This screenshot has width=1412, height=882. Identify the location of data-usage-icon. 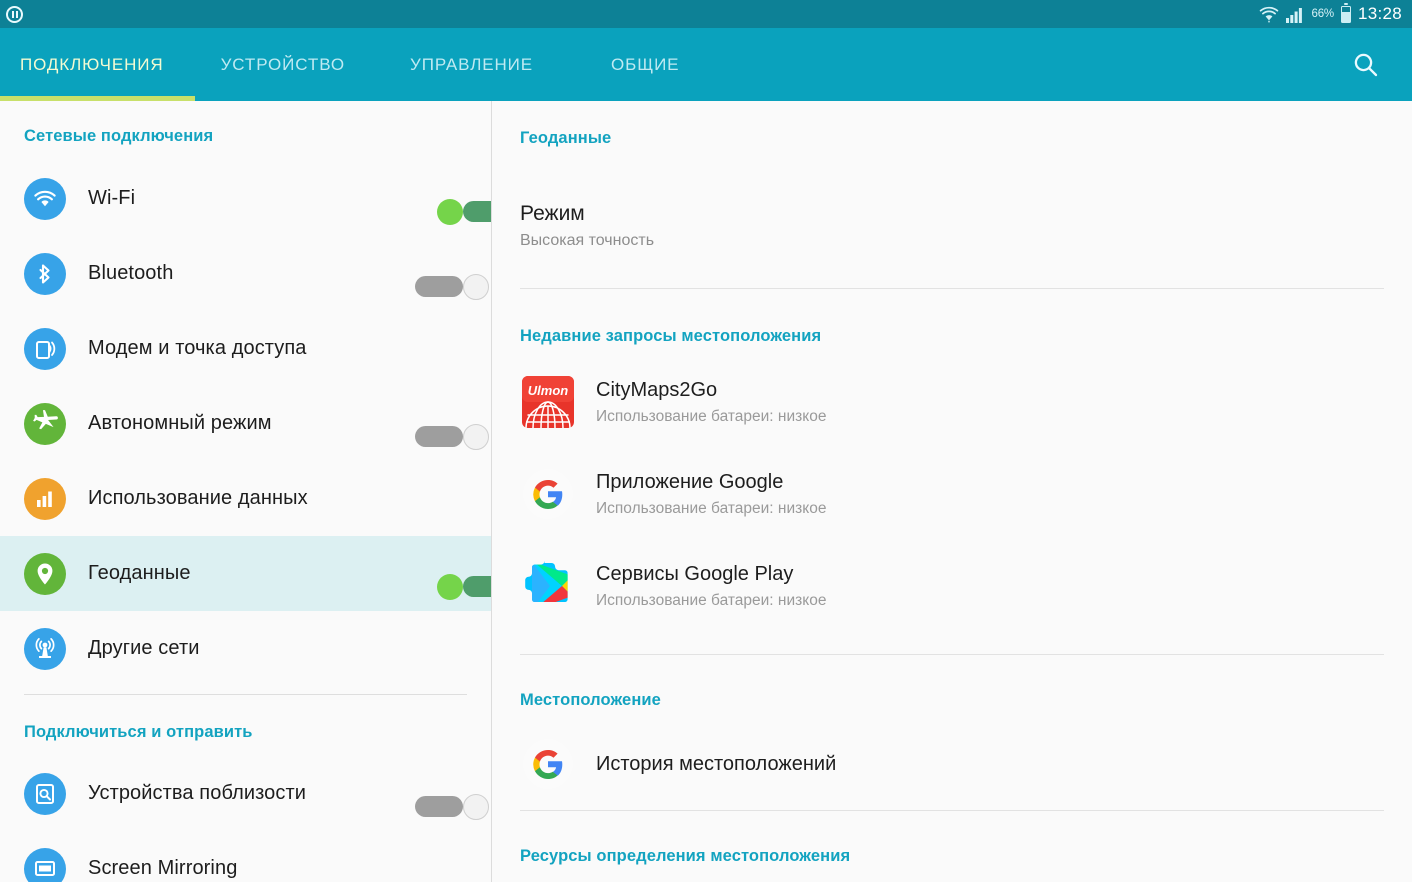
(45, 498).